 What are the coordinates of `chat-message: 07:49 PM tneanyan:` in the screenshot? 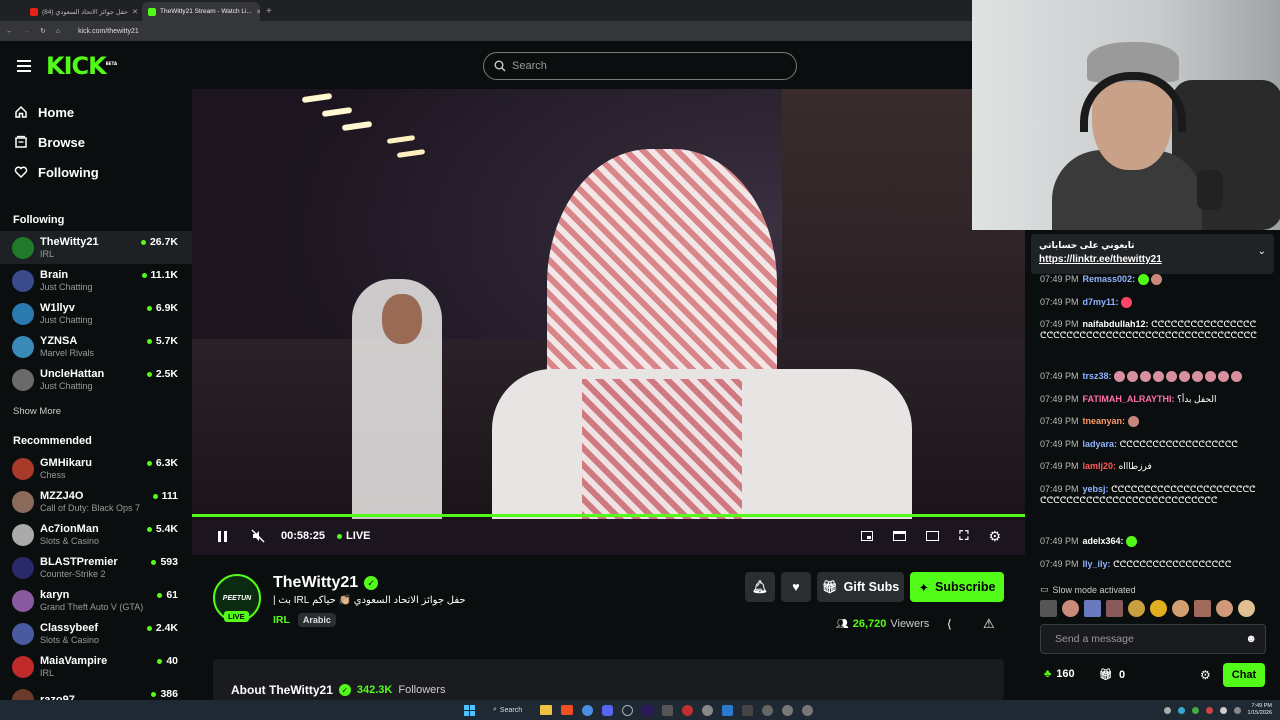 It's located at (1151, 422).